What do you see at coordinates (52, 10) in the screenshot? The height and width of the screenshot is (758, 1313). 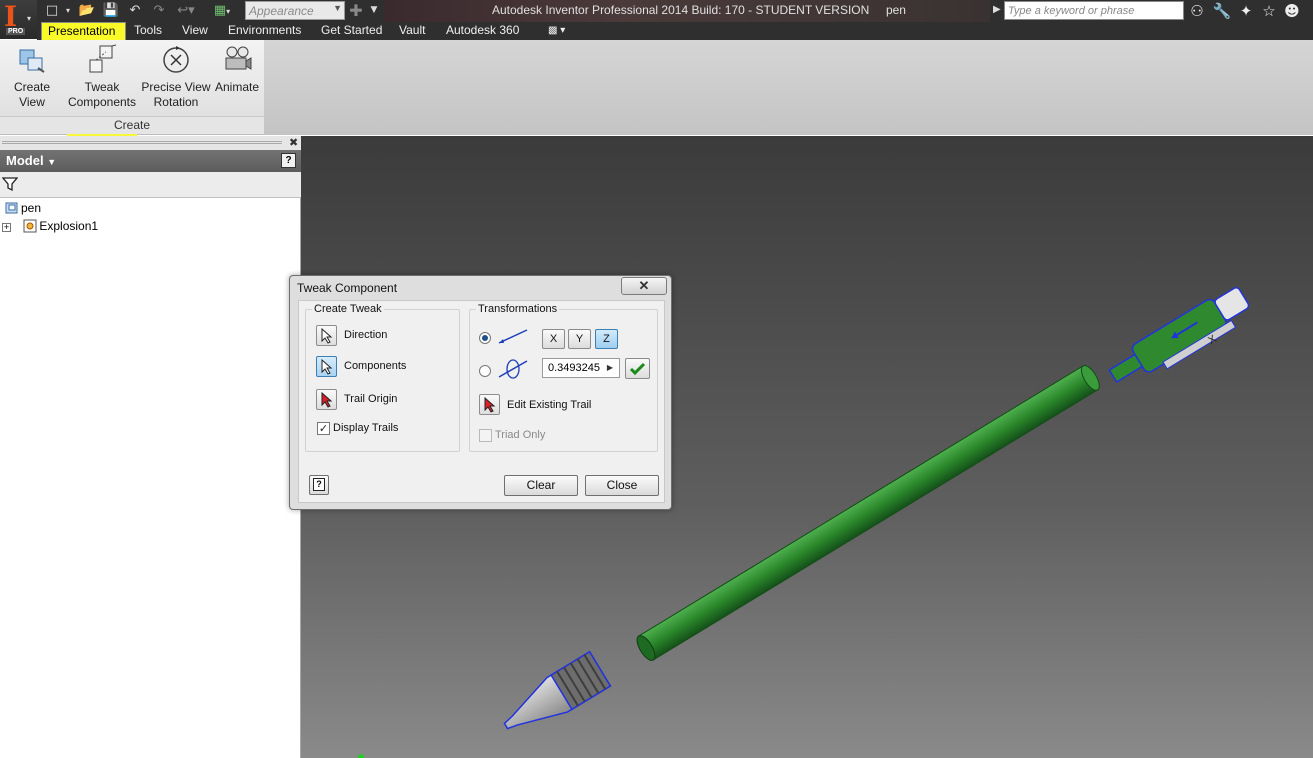 I see `new-icon: □` at bounding box center [52, 10].